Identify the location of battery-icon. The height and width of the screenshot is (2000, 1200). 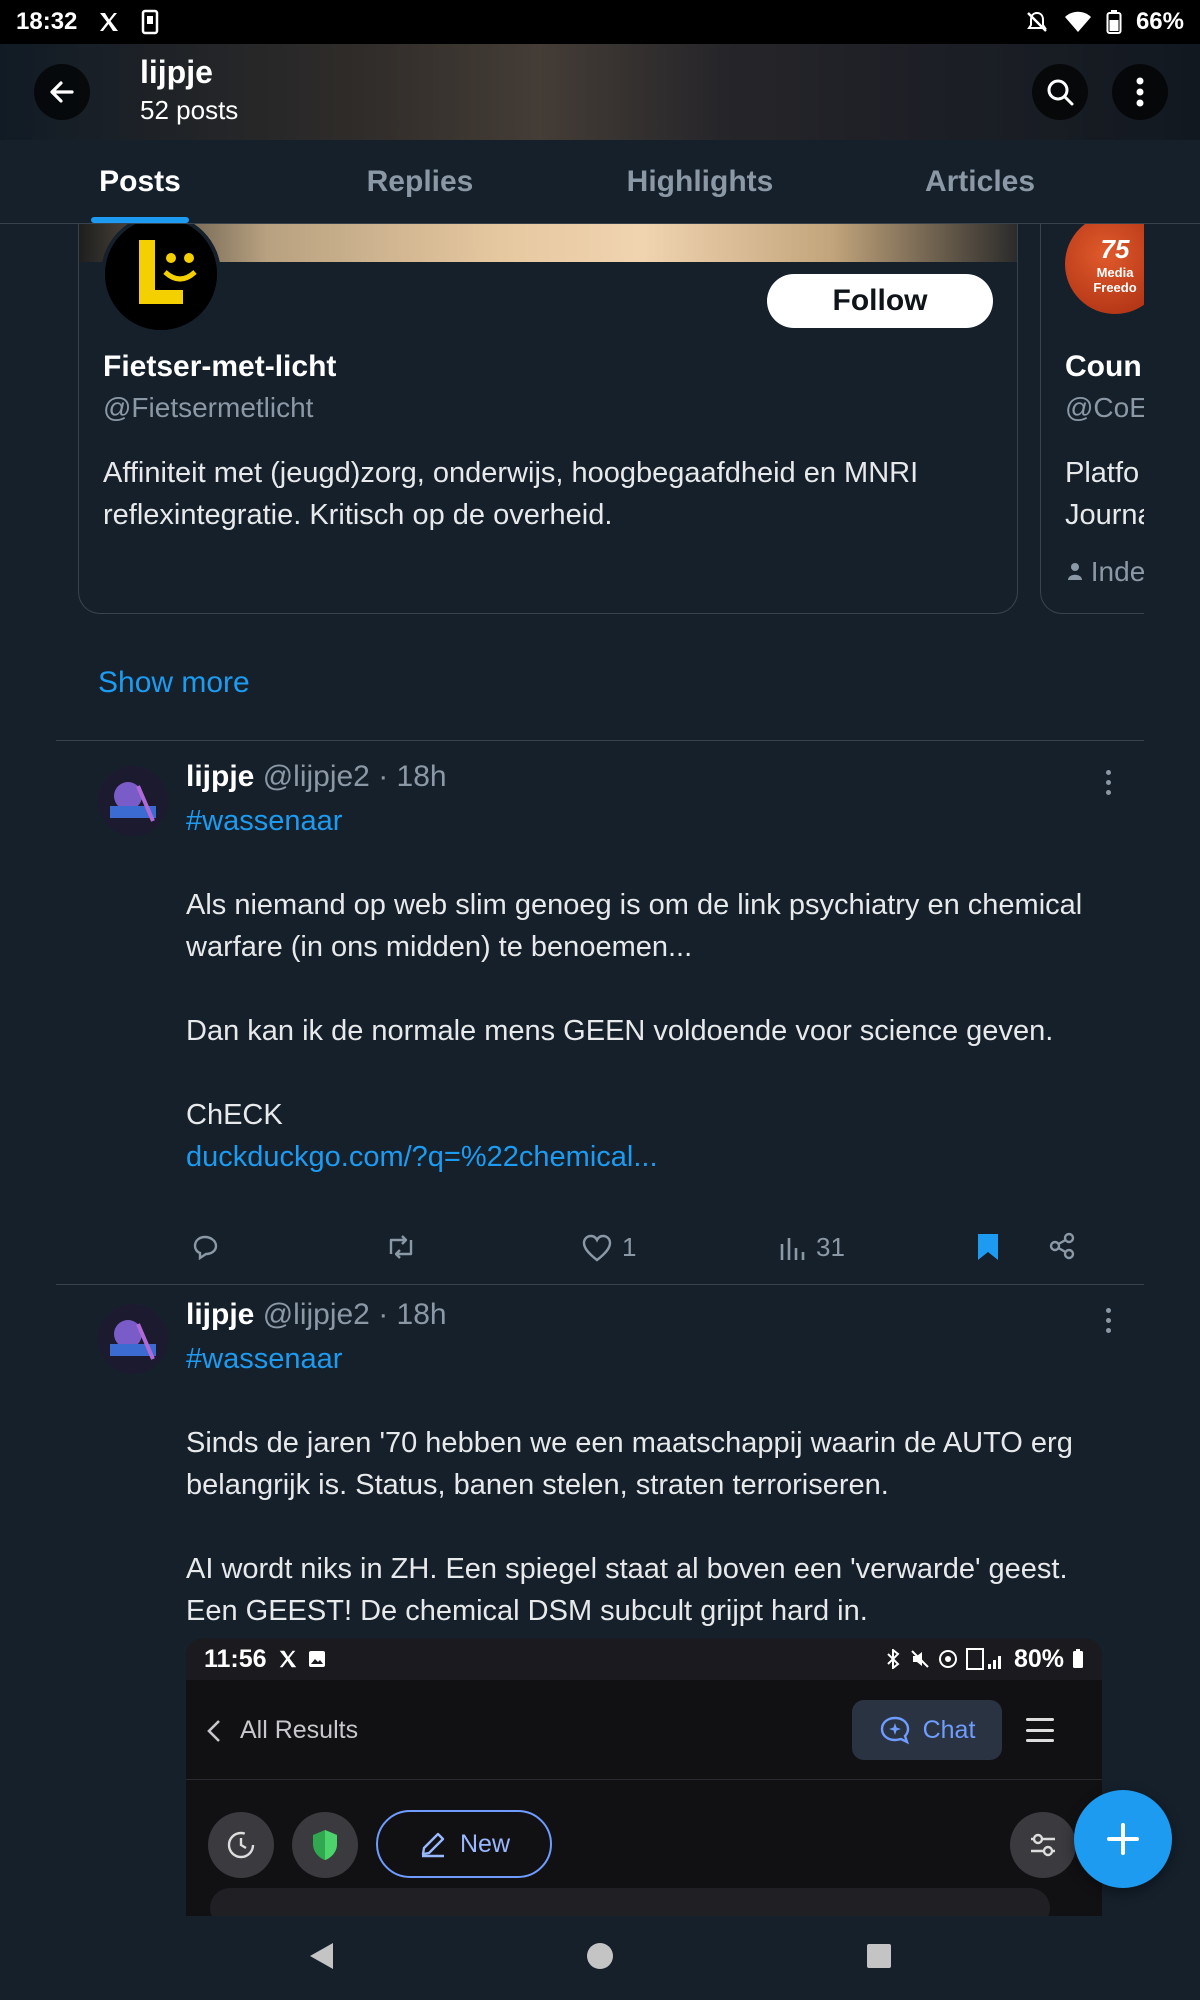
(1114, 22).